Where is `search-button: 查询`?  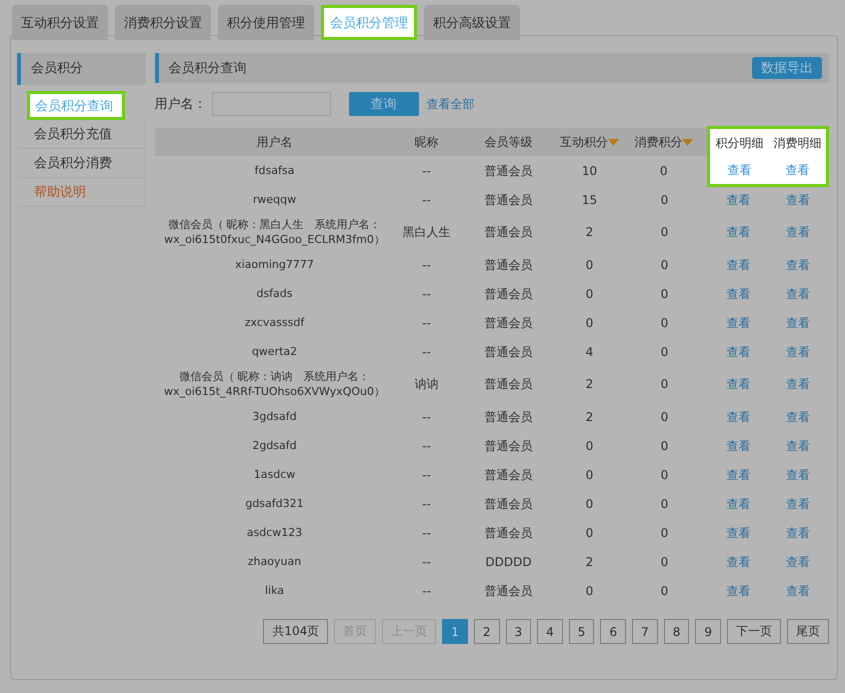
search-button: 查询 is located at coordinates (383, 104).